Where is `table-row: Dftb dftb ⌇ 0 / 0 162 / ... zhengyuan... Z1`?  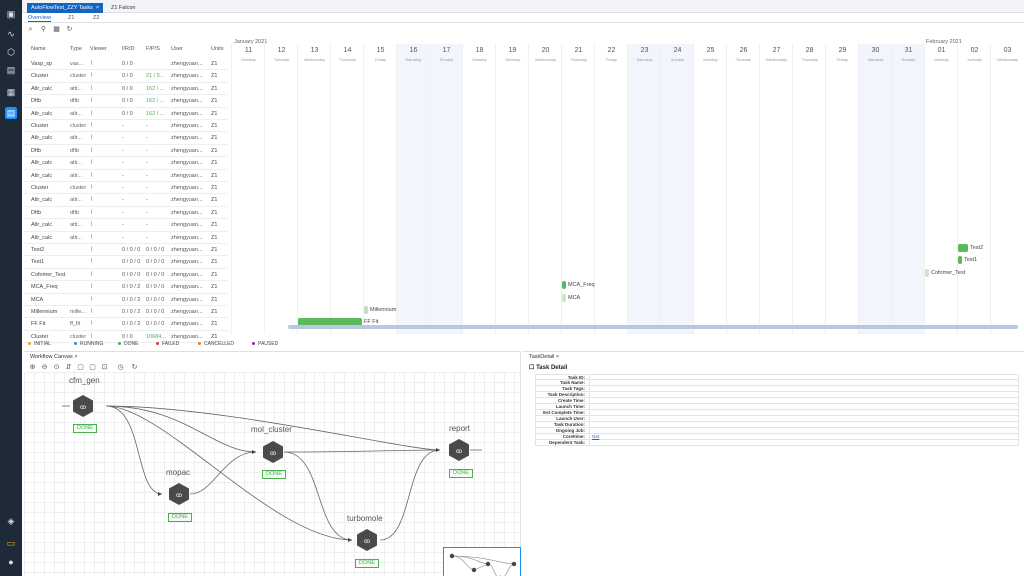
table-row: Dftb dftb ⌇ 0 / 0 162 / ... zhengyuan... Z1 is located at coordinates (126, 101).